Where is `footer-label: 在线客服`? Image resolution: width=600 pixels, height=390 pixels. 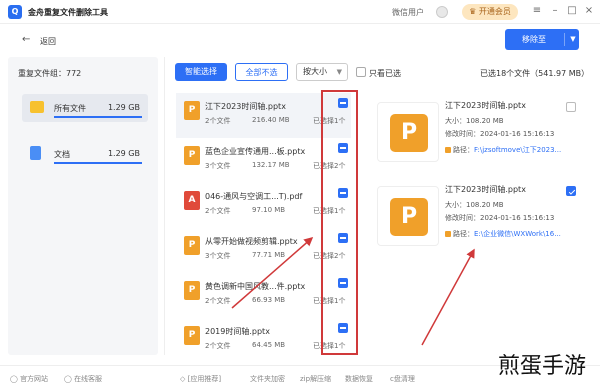 footer-label: 在线客服 is located at coordinates (88, 379).